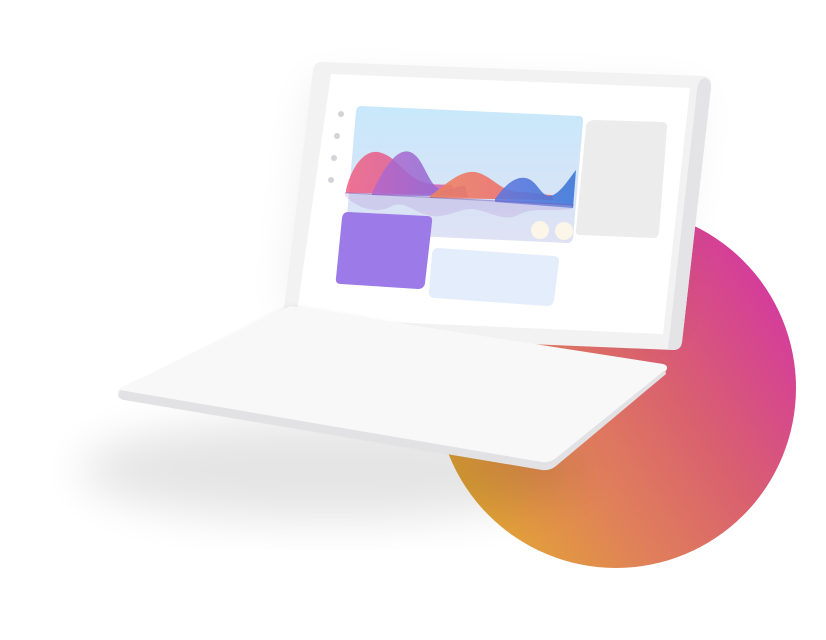 The height and width of the screenshot is (640, 826). Describe the element at coordinates (621, 179) in the screenshot. I see `side-panel` at that location.